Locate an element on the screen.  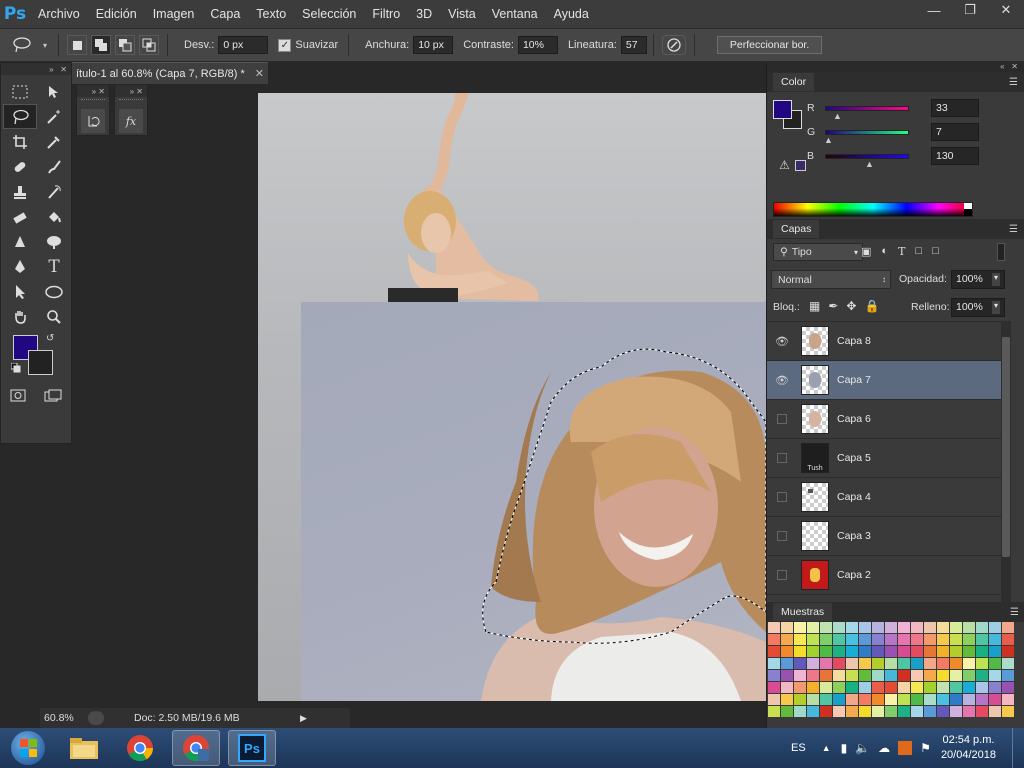
zoom-tool-icon is located at coordinates (54, 316).